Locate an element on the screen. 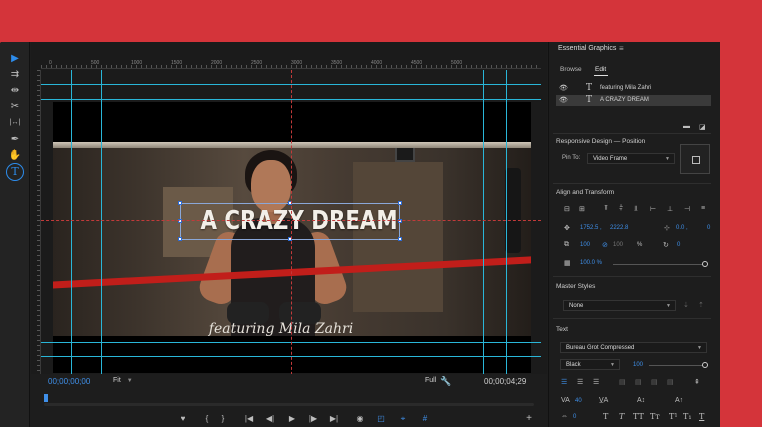  font-style-dropdown: Black ▼ is located at coordinates (590, 364).